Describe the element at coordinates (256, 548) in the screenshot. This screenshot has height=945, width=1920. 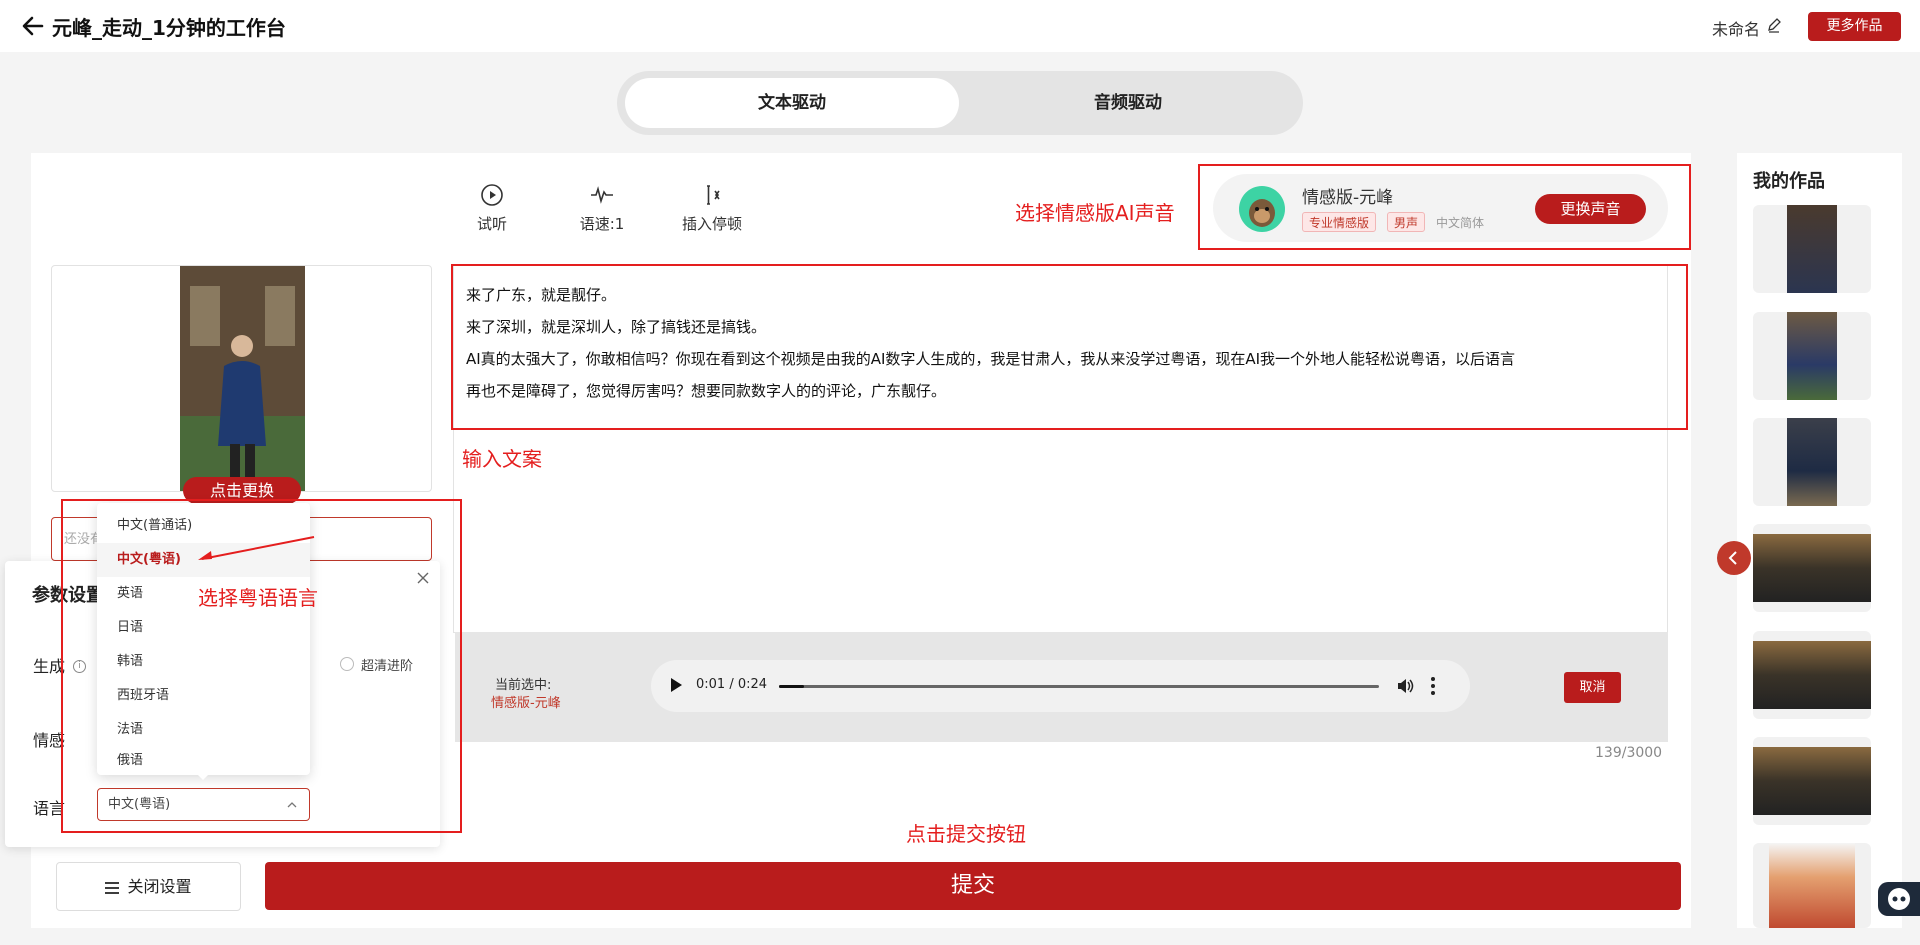
I see `annotation-arrow-icon` at that location.